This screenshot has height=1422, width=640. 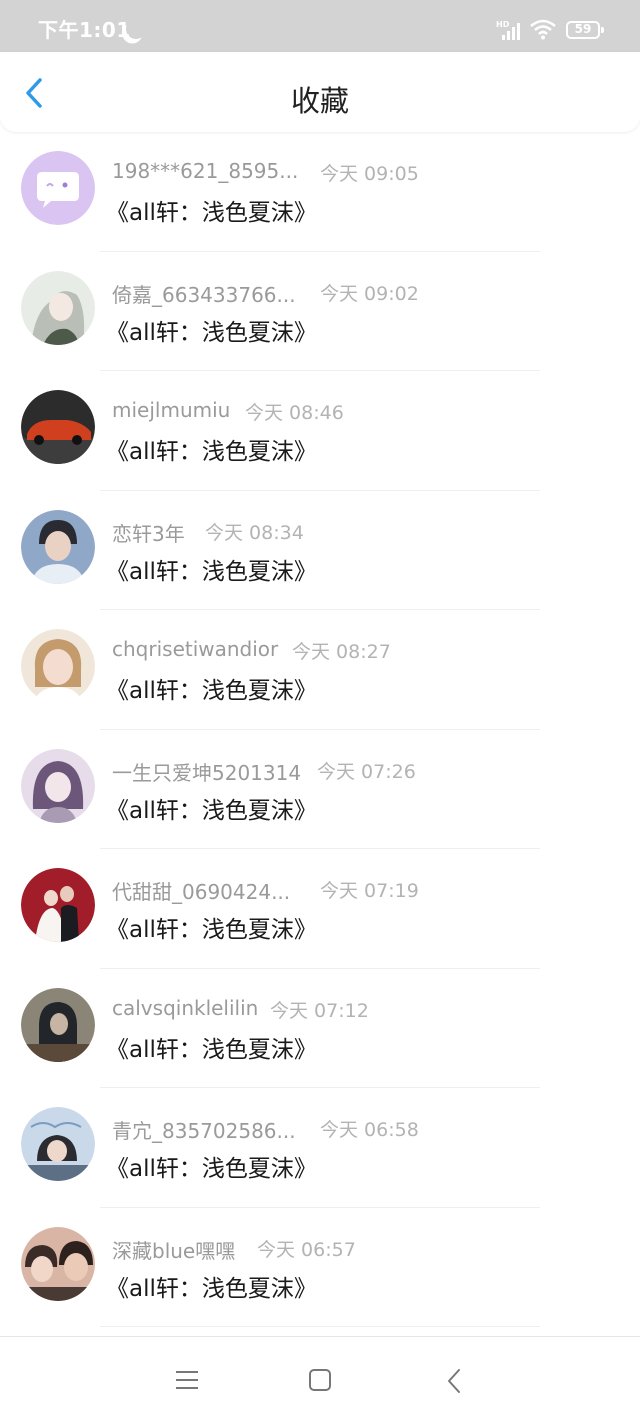 What do you see at coordinates (320, 550) in the screenshot?
I see `list-item: 恋轩3年 今天 08:34 《all轩：浅色夏沫》` at bounding box center [320, 550].